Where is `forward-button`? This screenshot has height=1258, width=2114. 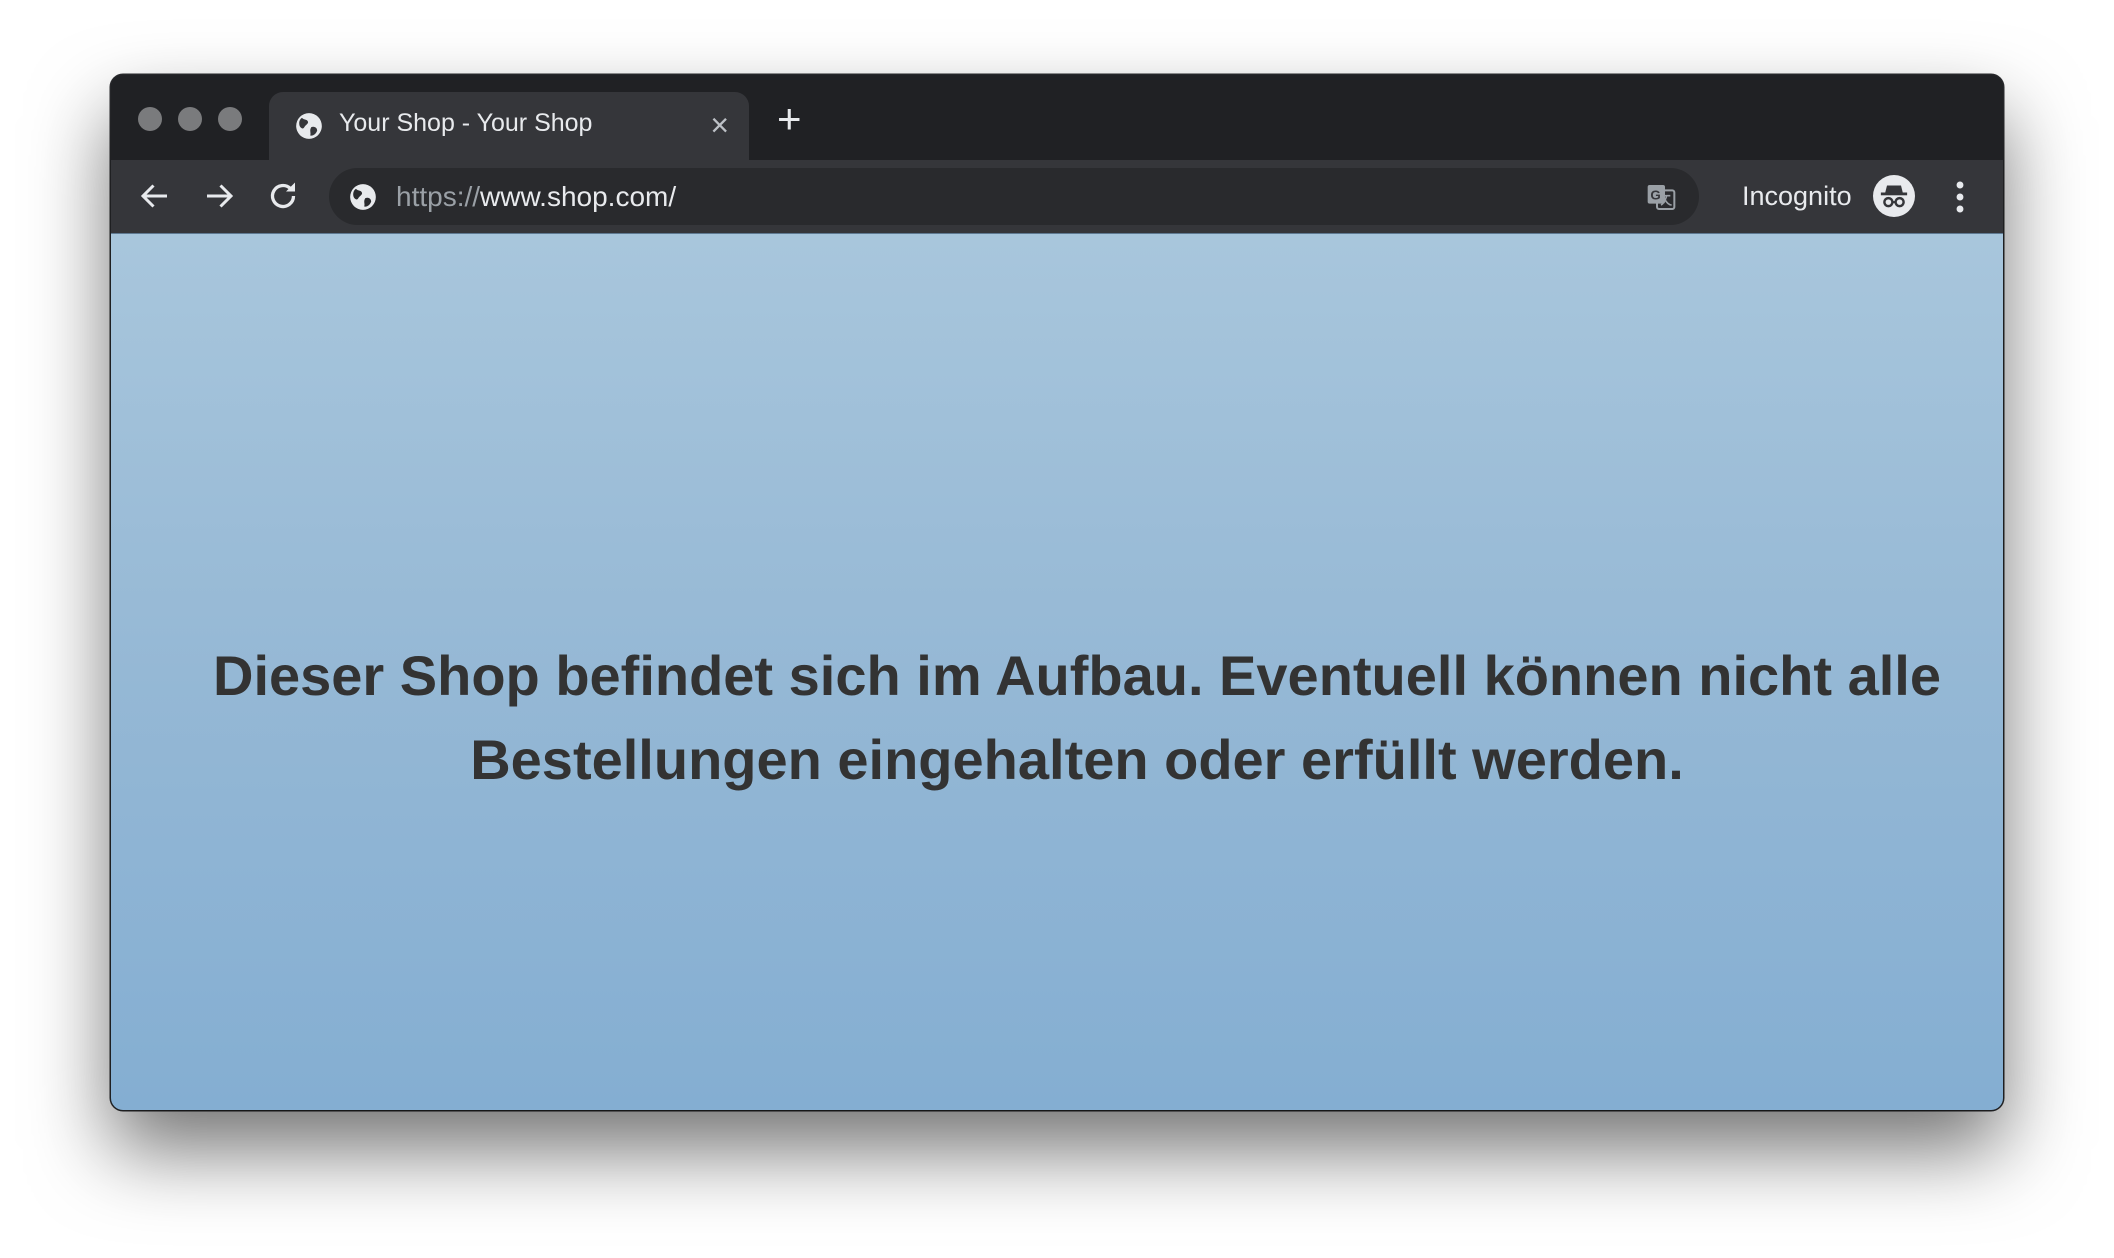 forward-button is located at coordinates (219, 196).